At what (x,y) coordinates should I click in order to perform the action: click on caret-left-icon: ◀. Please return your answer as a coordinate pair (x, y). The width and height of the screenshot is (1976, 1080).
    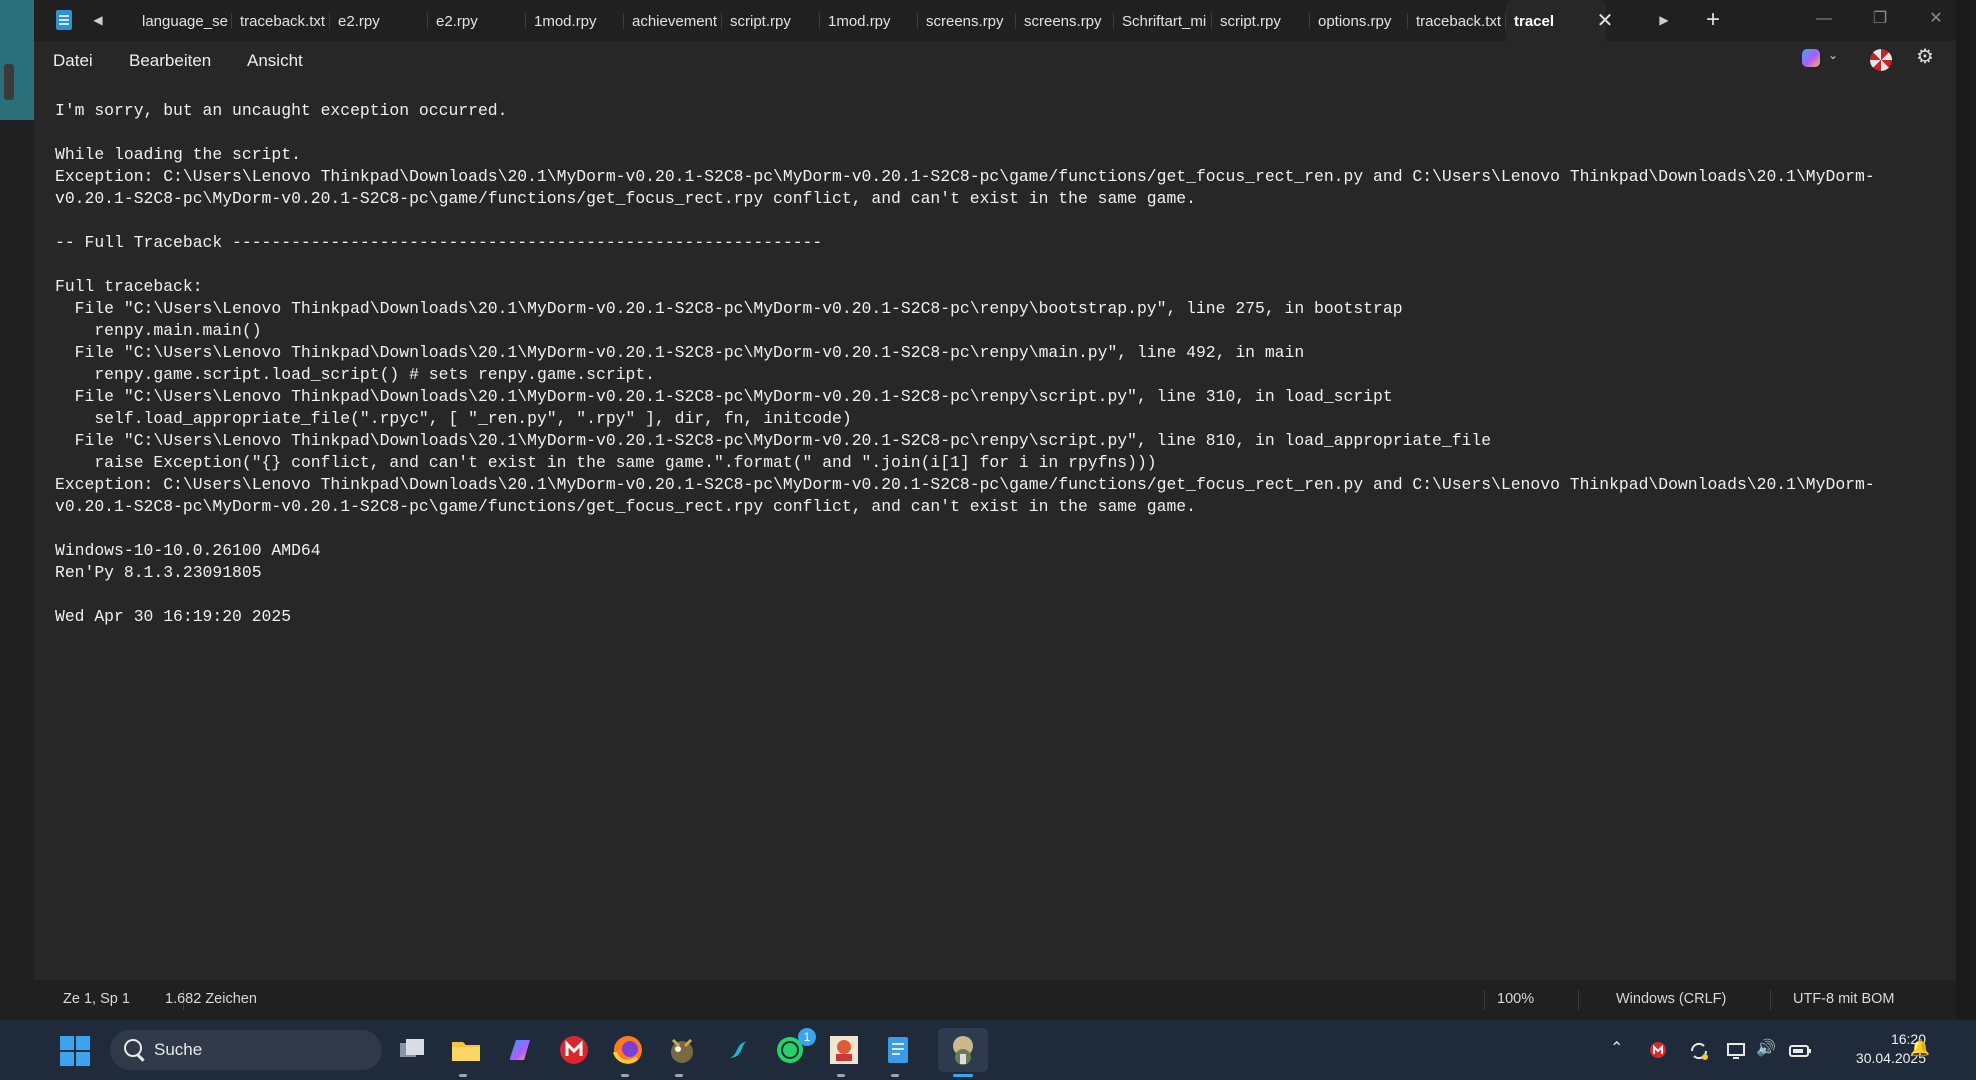
    Looking at the image, I should click on (98, 20).